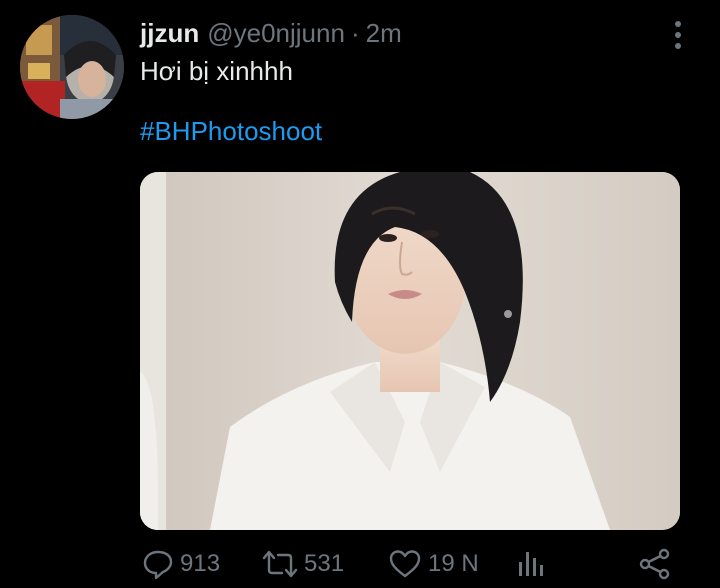 The width and height of the screenshot is (720, 588). Describe the element at coordinates (280, 564) in the screenshot. I see `retweet-icon` at that location.